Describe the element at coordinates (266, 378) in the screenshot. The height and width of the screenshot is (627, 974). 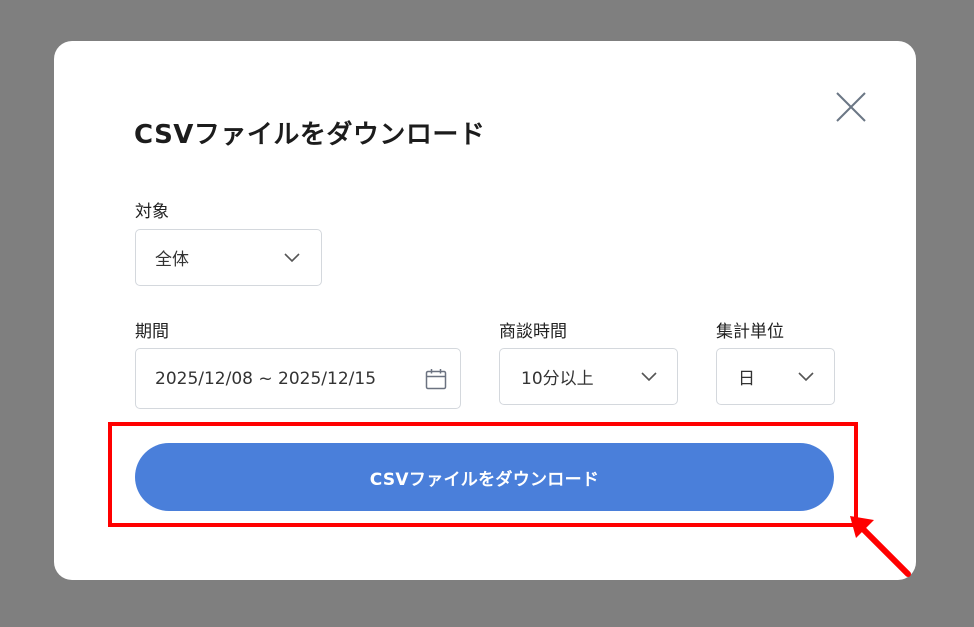
I see `period-value: 2025/12/08 ~ 2025/12/15` at that location.